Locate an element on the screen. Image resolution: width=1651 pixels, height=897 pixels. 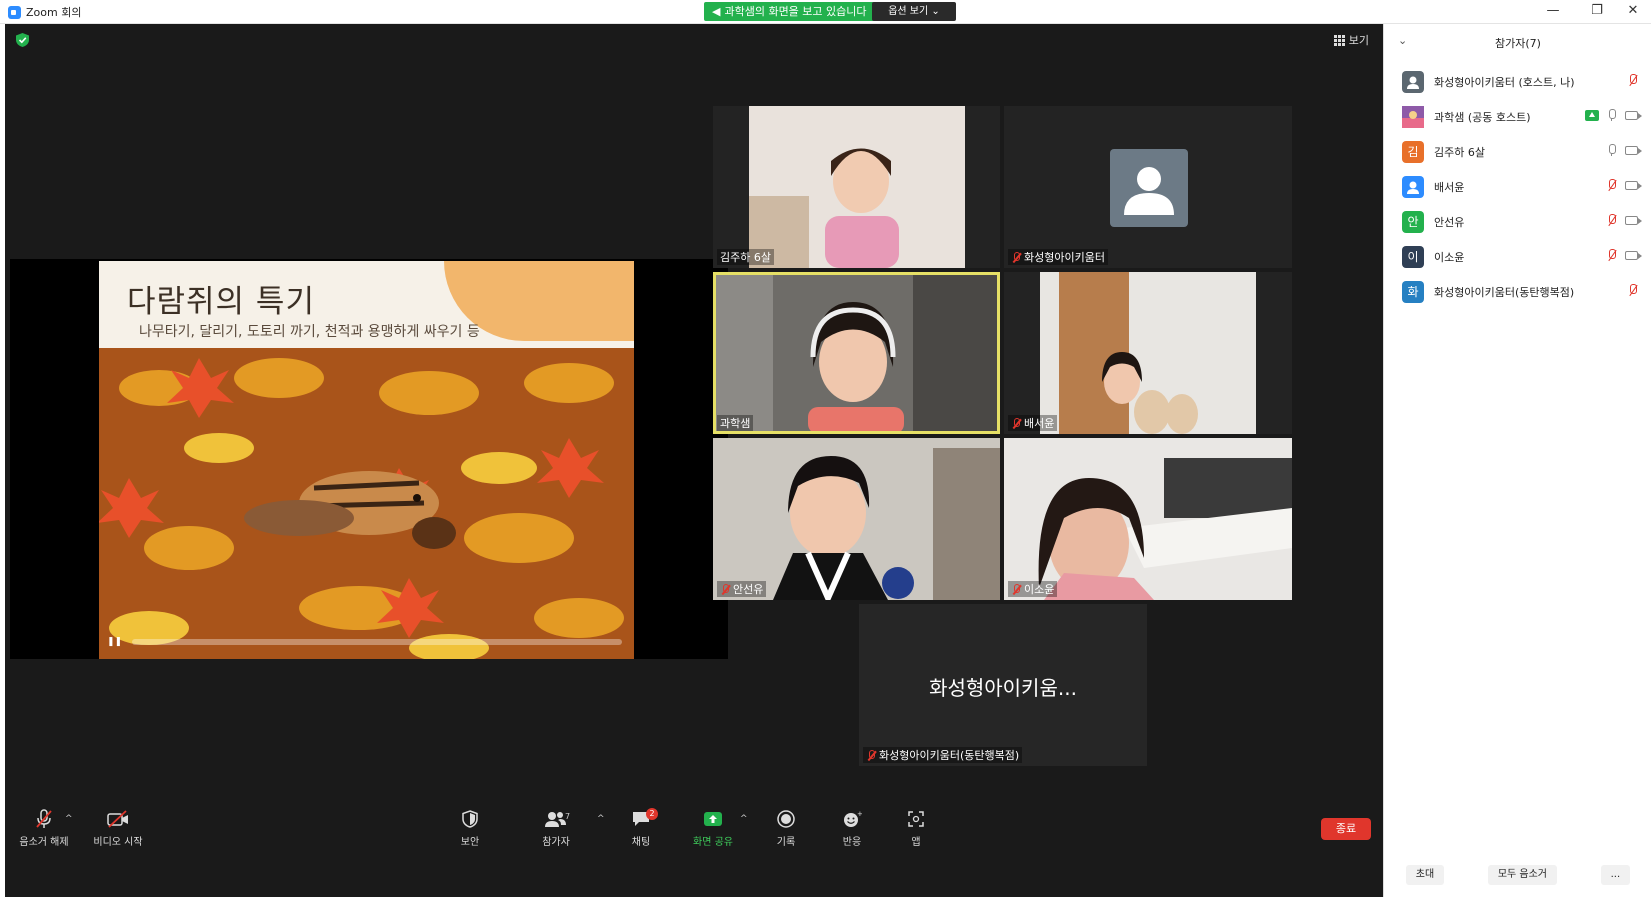
video-tile: 김주하 6살 is located at coordinates (856, 187).